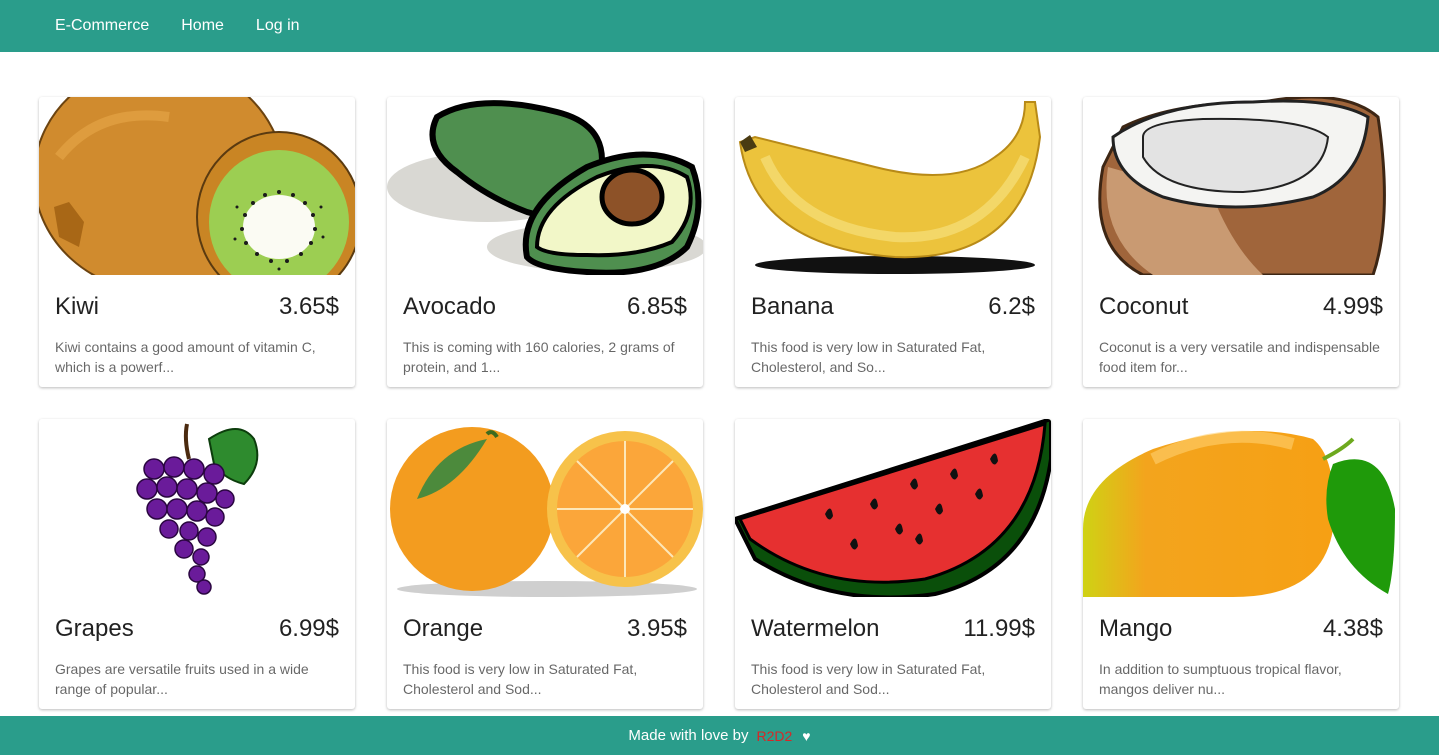  I want to click on top-navbar: E-Commerce Home Log in, so click(719, 26).